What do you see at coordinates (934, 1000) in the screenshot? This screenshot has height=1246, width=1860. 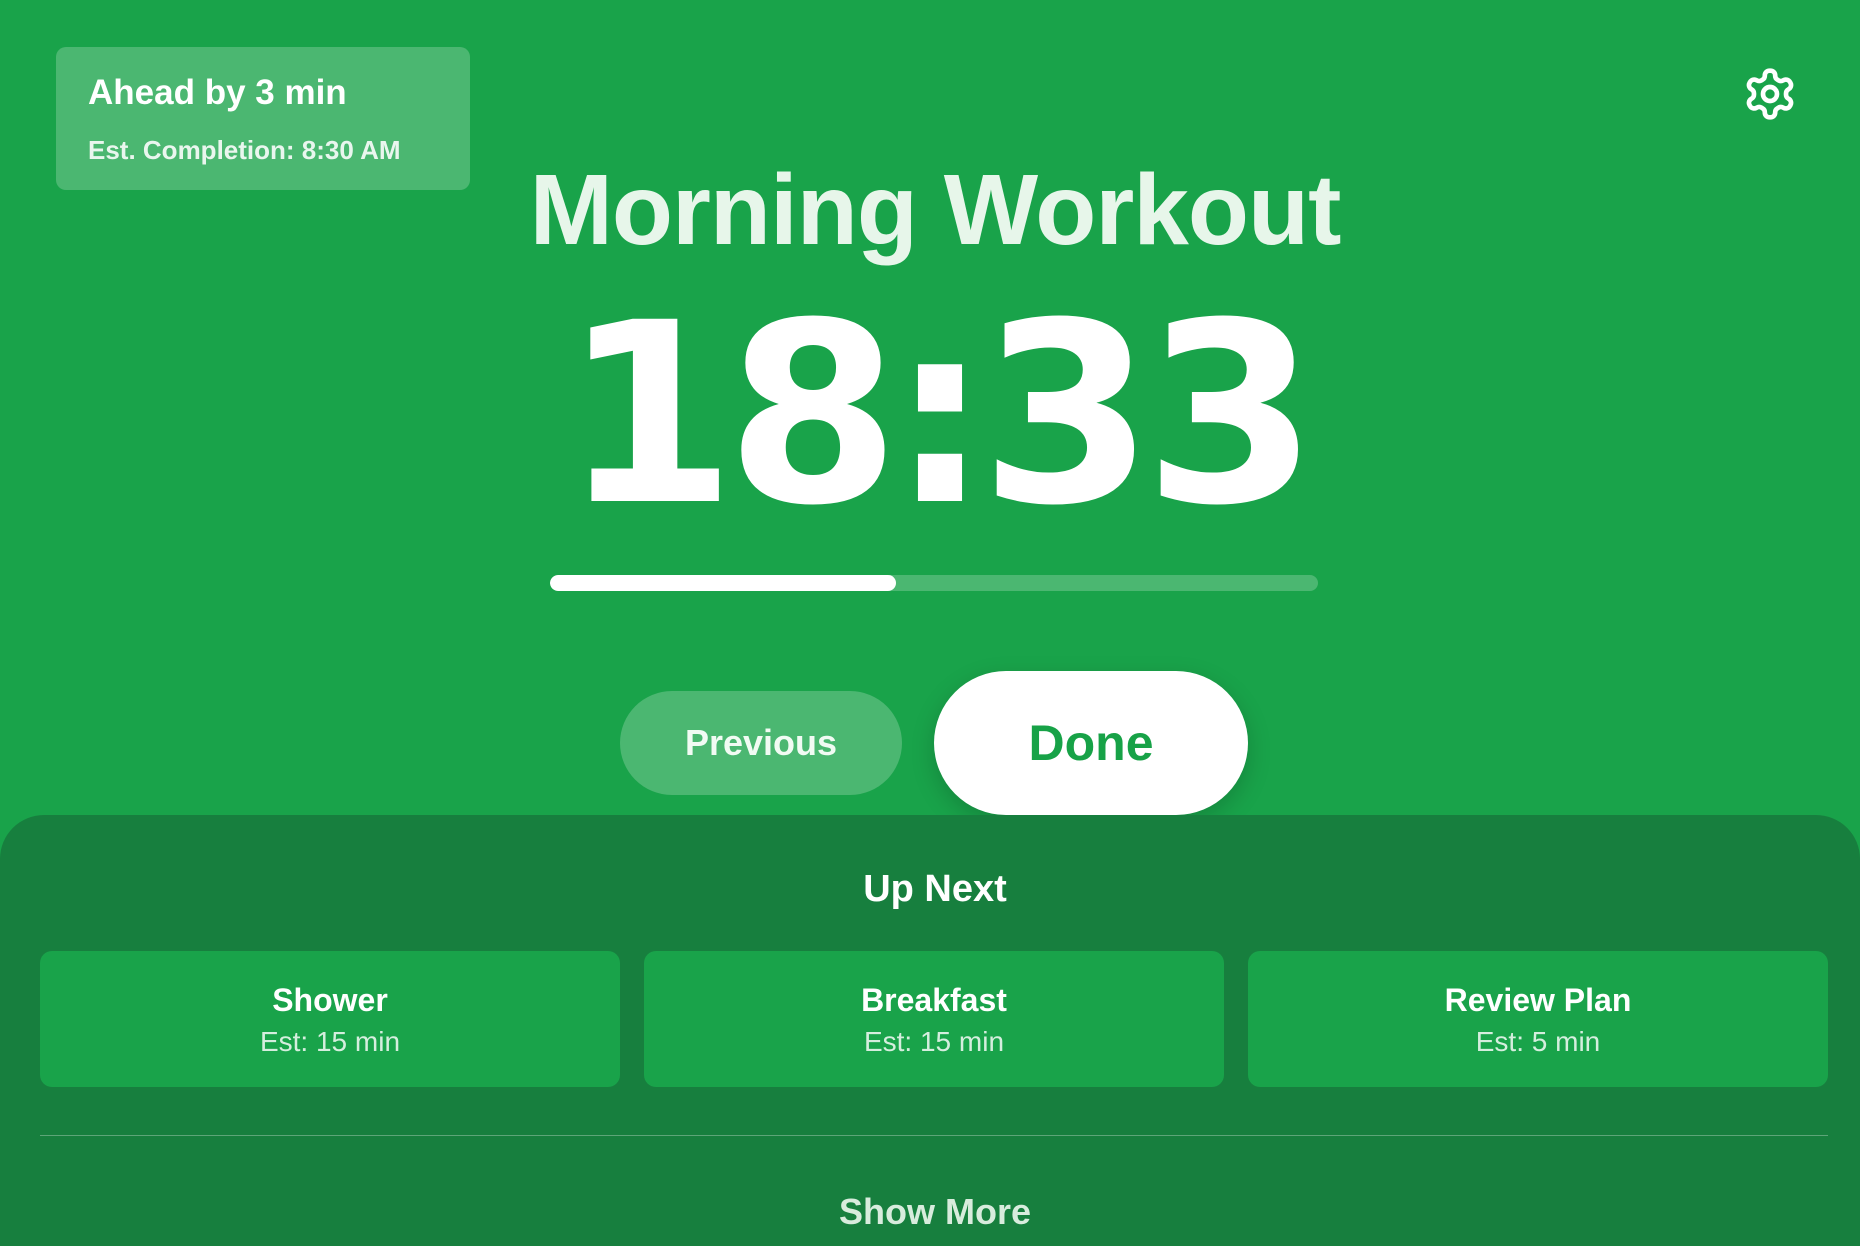 I see `up-next-card-name: Breakfast` at bounding box center [934, 1000].